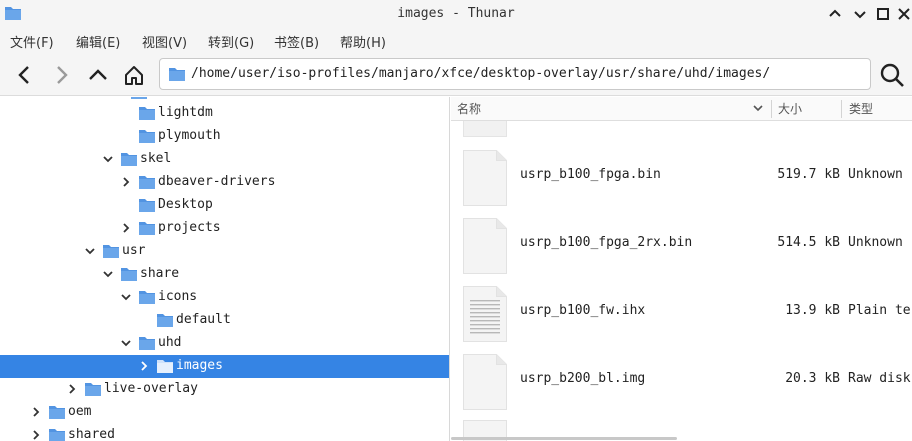 This screenshot has height=441, width=912. Describe the element at coordinates (681, 178) in the screenshot. I see `file-row: usrp_b100_fpga.bin 519.7 kB Unknown` at that location.